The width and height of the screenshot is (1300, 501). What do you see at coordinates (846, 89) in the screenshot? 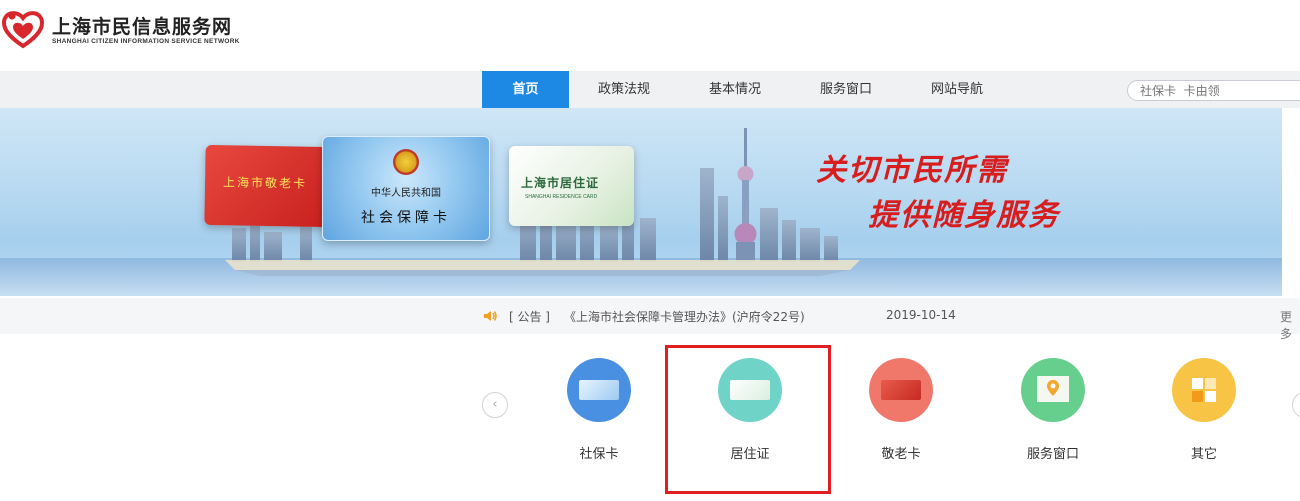
I see `nav-service-window: 服务窗口` at bounding box center [846, 89].